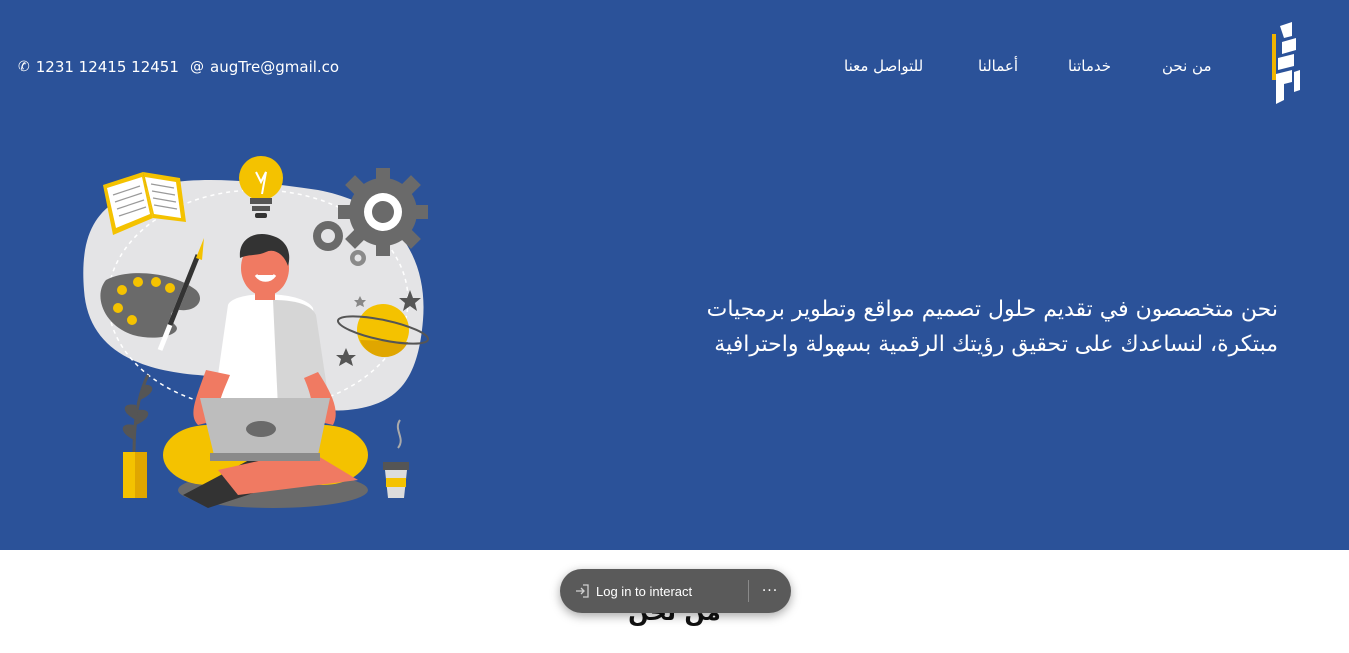 This screenshot has height=653, width=1349. What do you see at coordinates (1284, 64) in the screenshot?
I see `brand-logo` at bounding box center [1284, 64].